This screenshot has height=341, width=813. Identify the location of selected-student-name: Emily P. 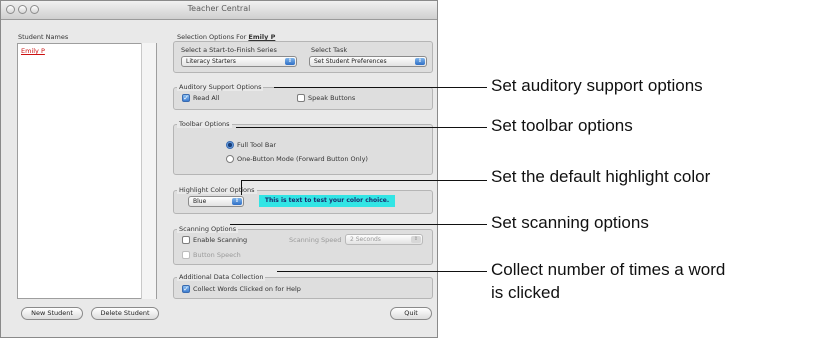
(262, 37).